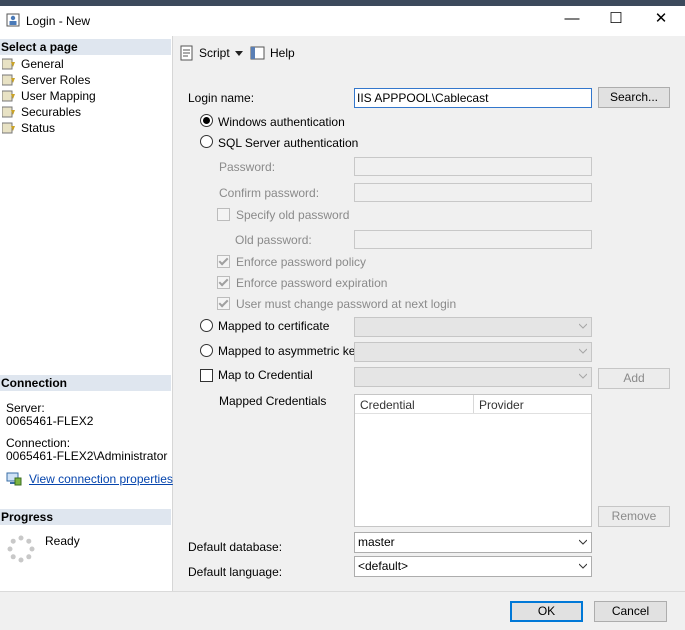  Describe the element at coordinates (38, 128) in the screenshot. I see `sidebar-item-label: Status` at that location.